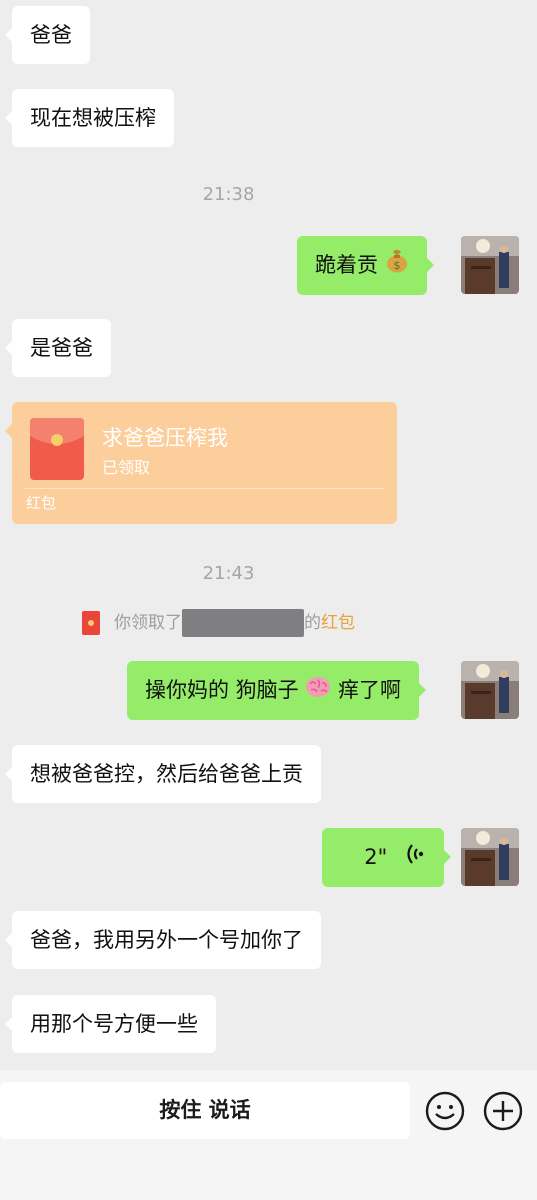  What do you see at coordinates (415, 858) in the screenshot?
I see `voice-wave-icon` at bounding box center [415, 858].